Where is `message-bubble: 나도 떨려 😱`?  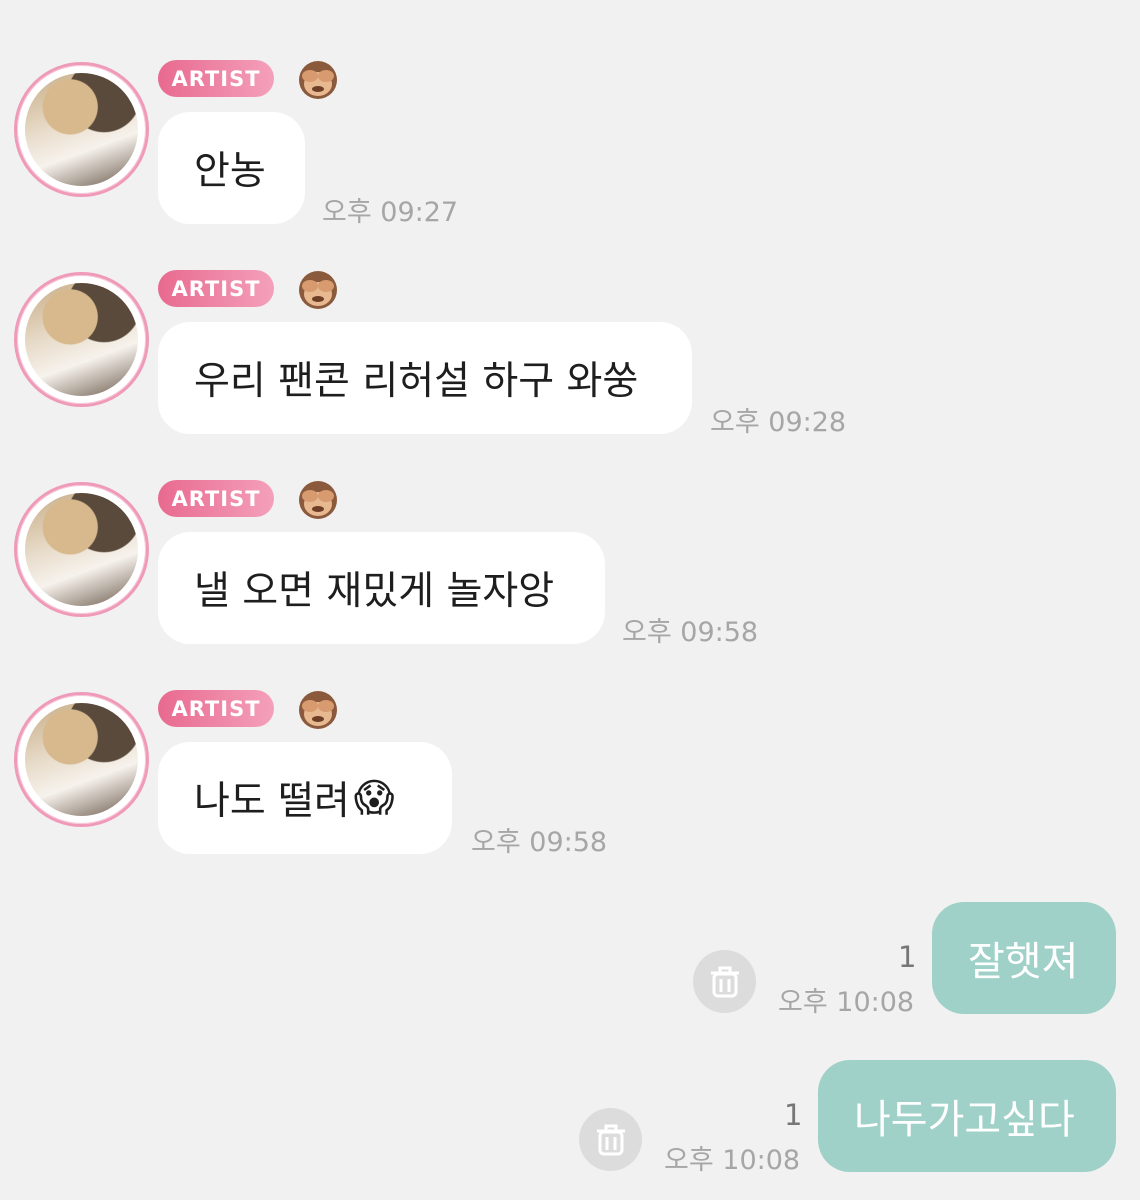
message-bubble: 나도 떨려 😱 is located at coordinates (305, 798).